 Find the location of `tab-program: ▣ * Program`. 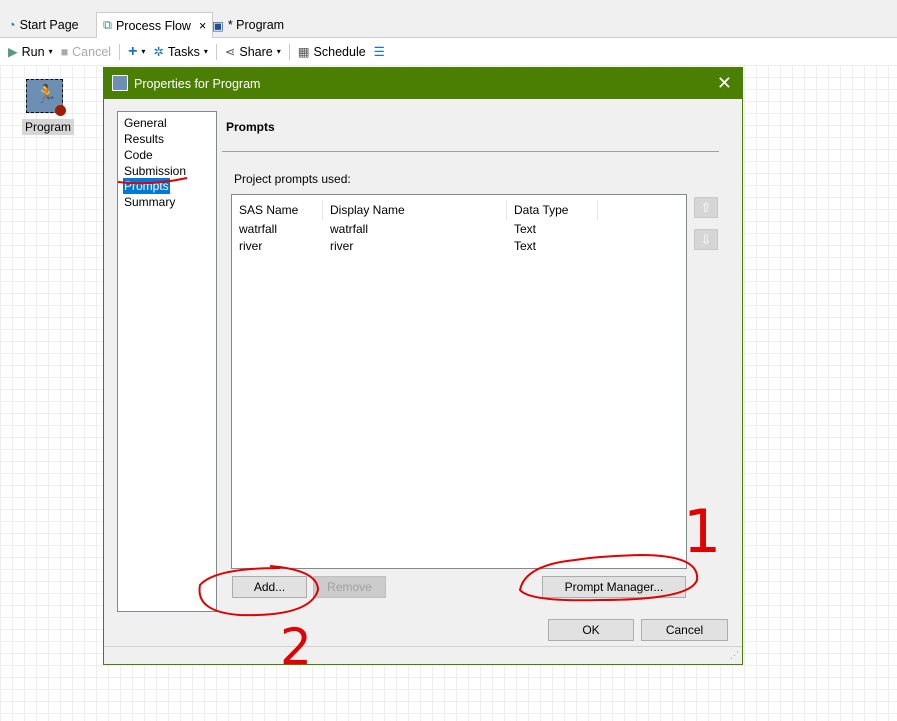

tab-program: ▣ * Program is located at coordinates (248, 25).